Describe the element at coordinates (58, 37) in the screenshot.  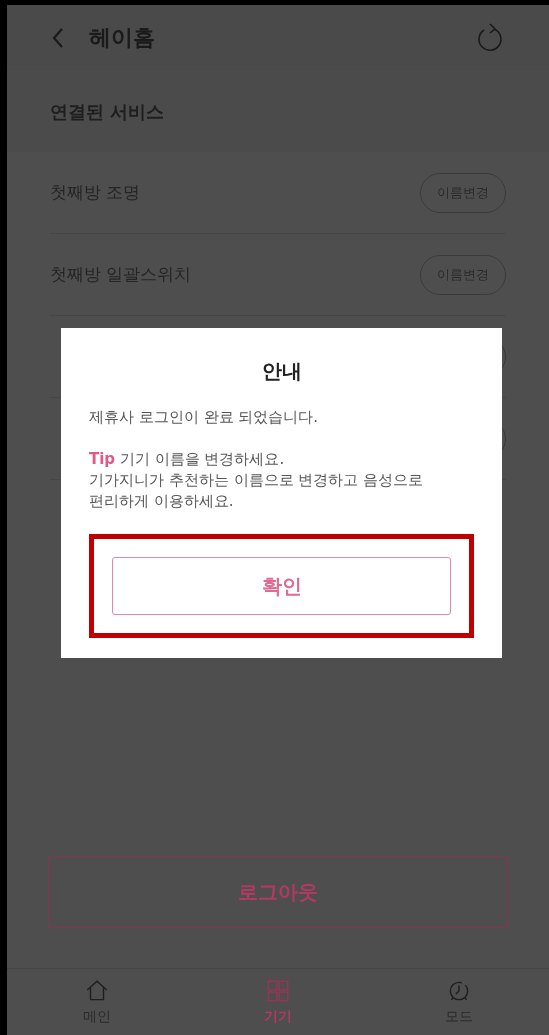
I see `back-chevron-icon` at that location.